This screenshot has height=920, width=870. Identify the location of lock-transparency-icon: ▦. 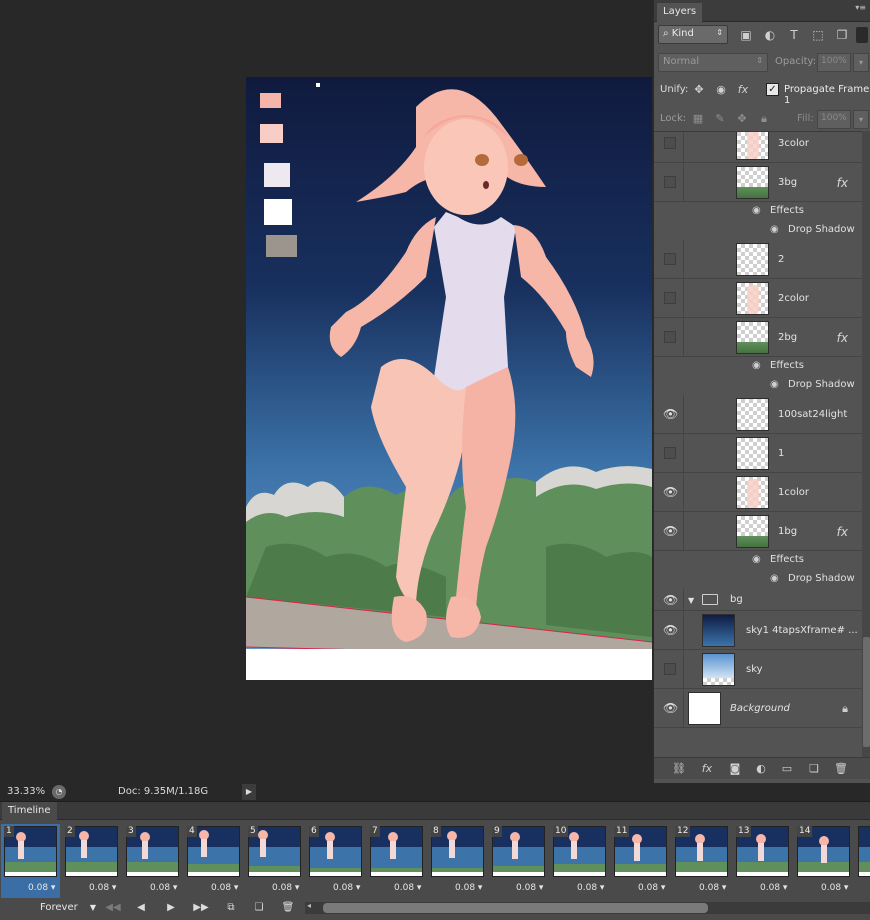
(698, 119).